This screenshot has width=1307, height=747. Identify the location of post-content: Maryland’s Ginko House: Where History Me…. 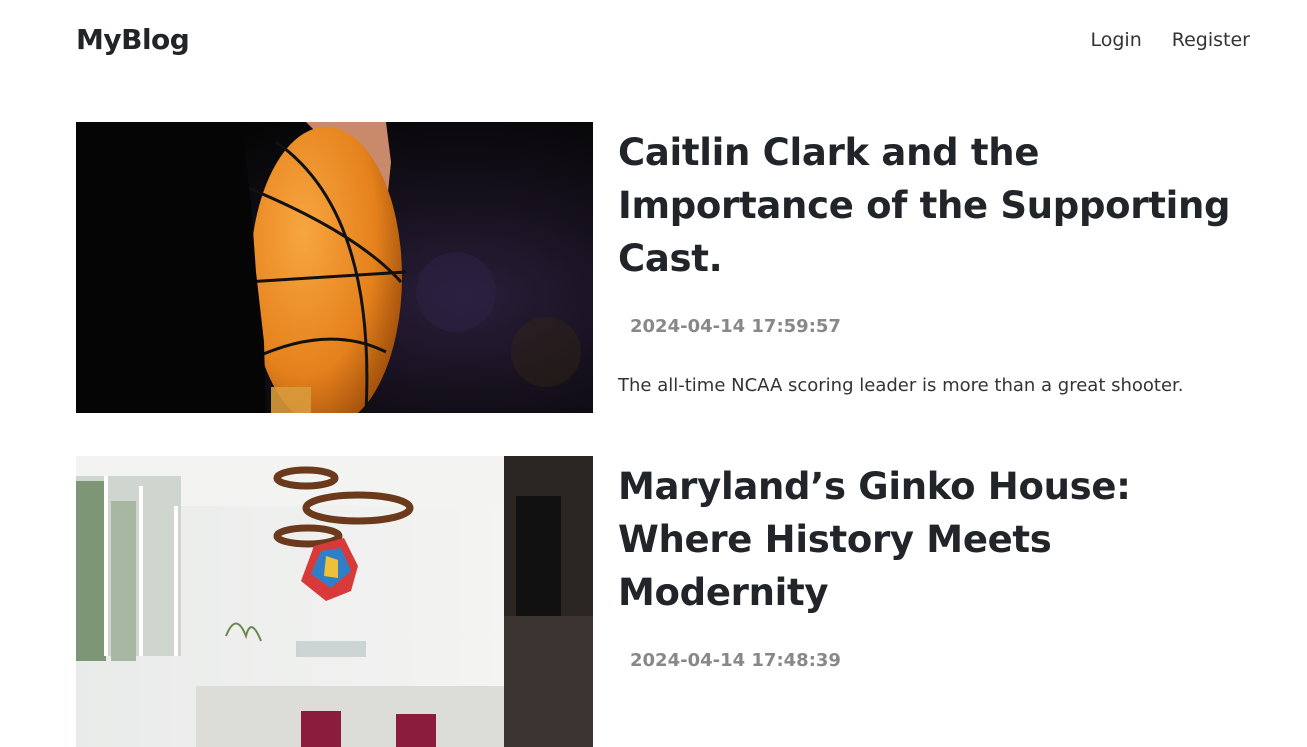
(933, 563).